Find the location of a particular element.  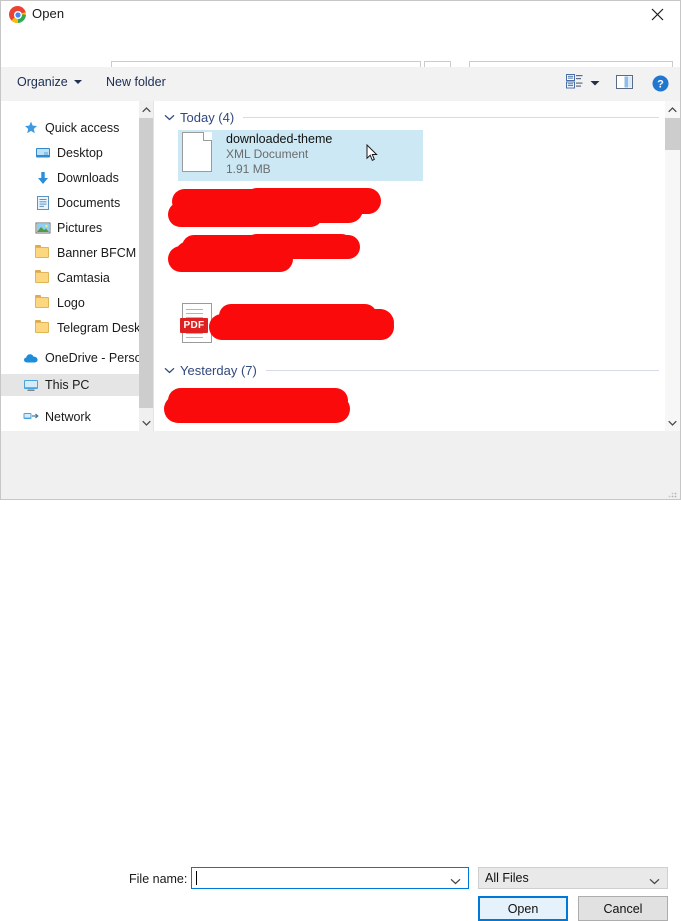

window-title: Open is located at coordinates (48, 13).